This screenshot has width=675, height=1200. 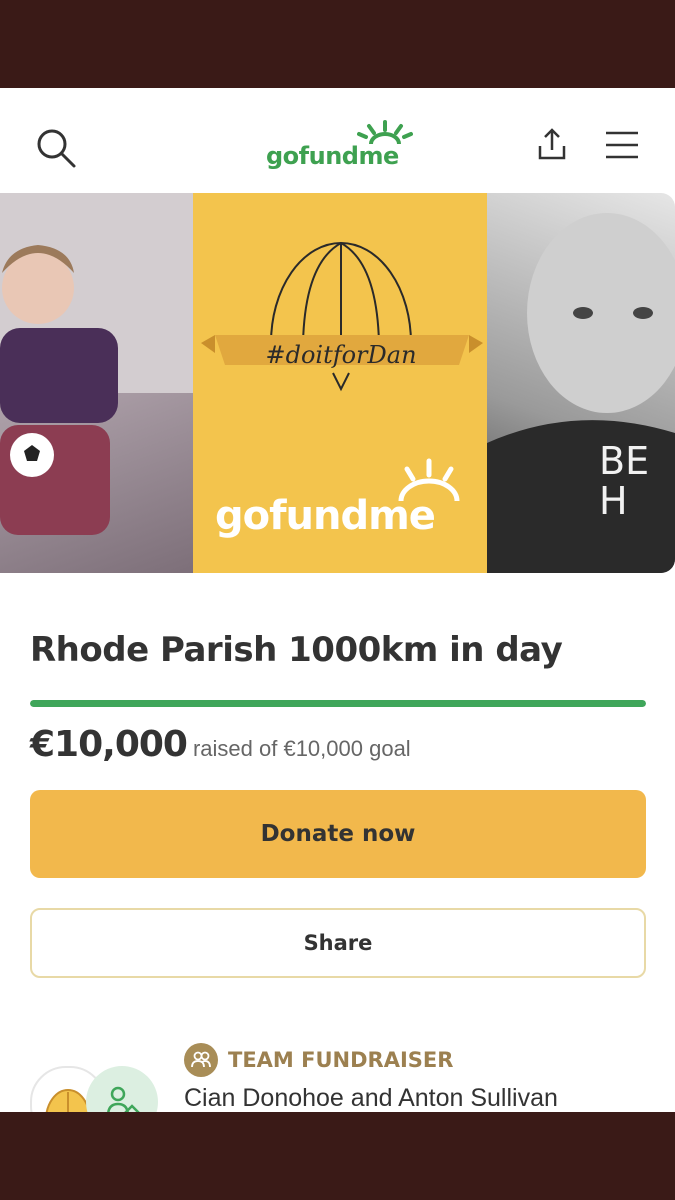 What do you see at coordinates (552, 144) in the screenshot?
I see `share-icon` at bounding box center [552, 144].